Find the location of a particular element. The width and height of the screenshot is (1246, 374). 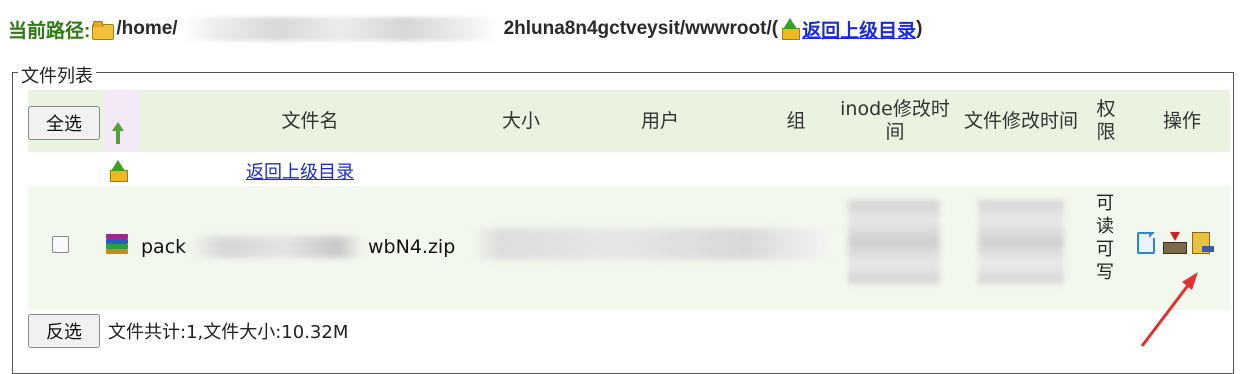

path-prefix: /home/ is located at coordinates (147, 28).